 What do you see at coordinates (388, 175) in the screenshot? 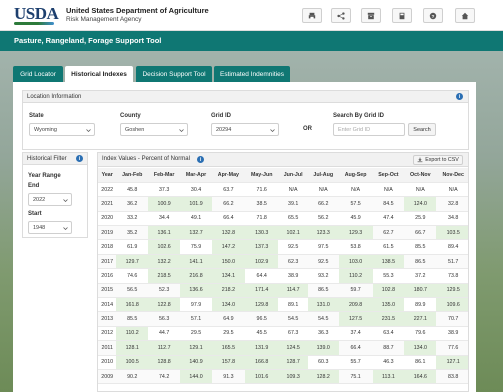
I see `column-header: Sep-Oct` at bounding box center [388, 175].